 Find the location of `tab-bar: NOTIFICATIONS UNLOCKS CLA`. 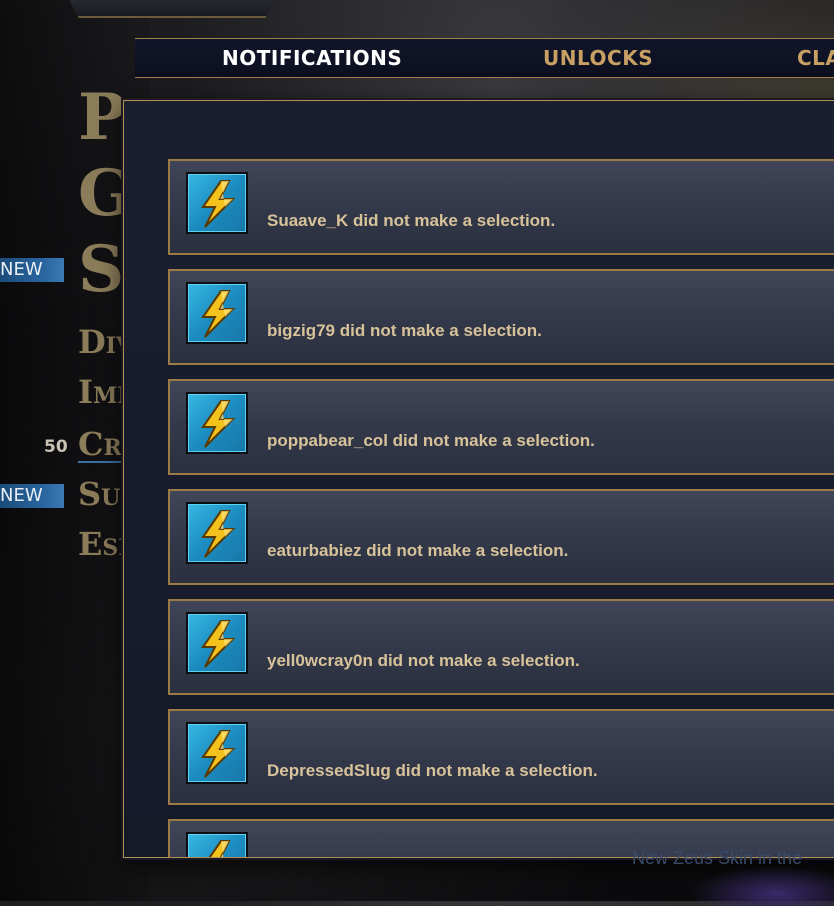

tab-bar: NOTIFICATIONS UNLOCKS CLA is located at coordinates (484, 58).